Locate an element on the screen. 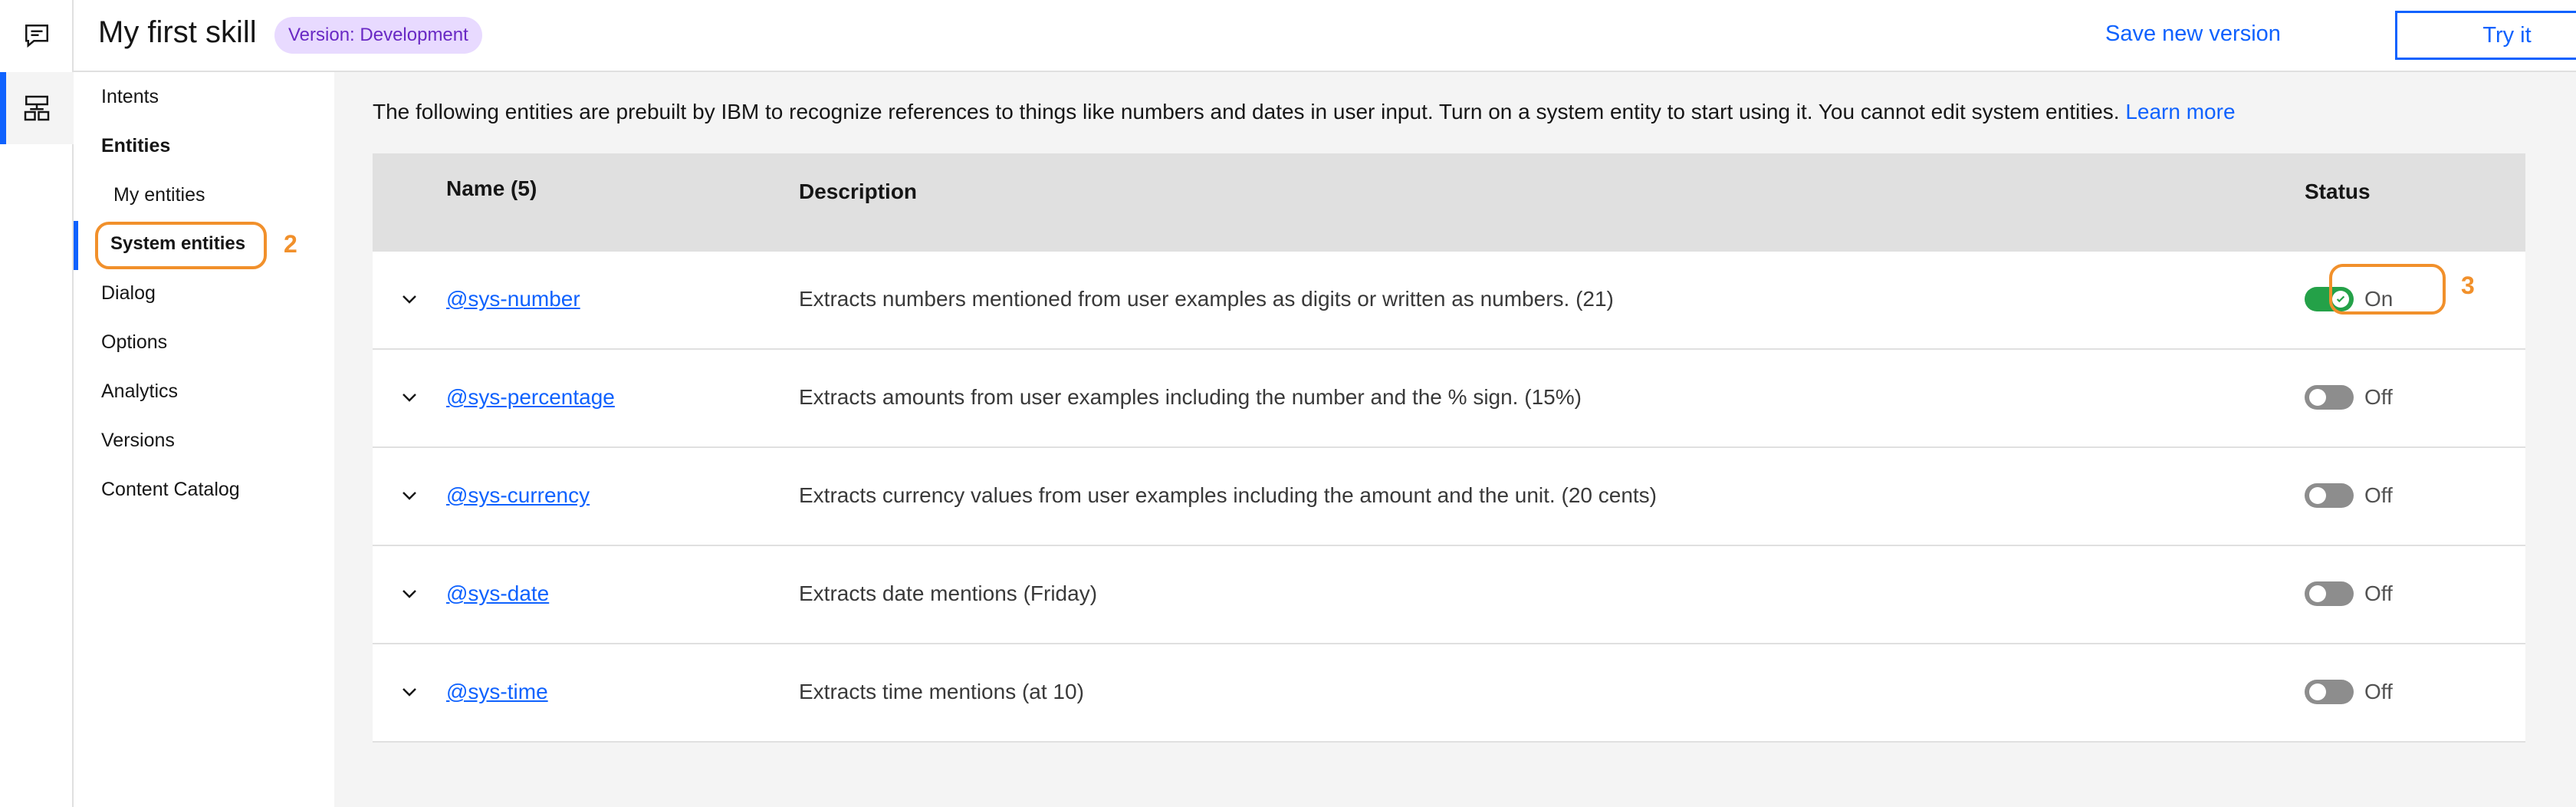  nav-item-options: Options is located at coordinates (134, 342).